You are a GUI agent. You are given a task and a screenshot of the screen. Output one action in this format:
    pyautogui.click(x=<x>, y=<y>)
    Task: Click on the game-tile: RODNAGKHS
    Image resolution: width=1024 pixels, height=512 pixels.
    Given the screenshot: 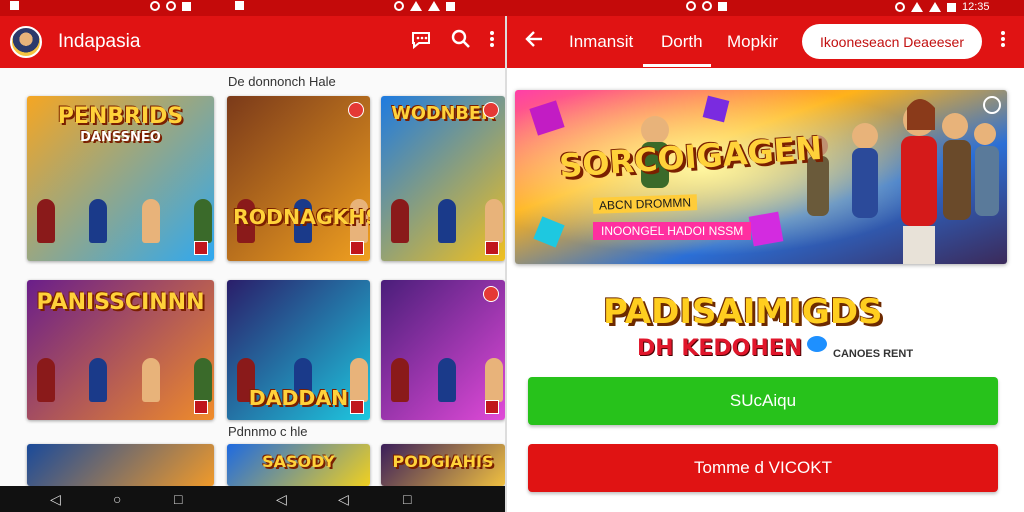 What is the action you would take?
    pyautogui.click(x=298, y=178)
    